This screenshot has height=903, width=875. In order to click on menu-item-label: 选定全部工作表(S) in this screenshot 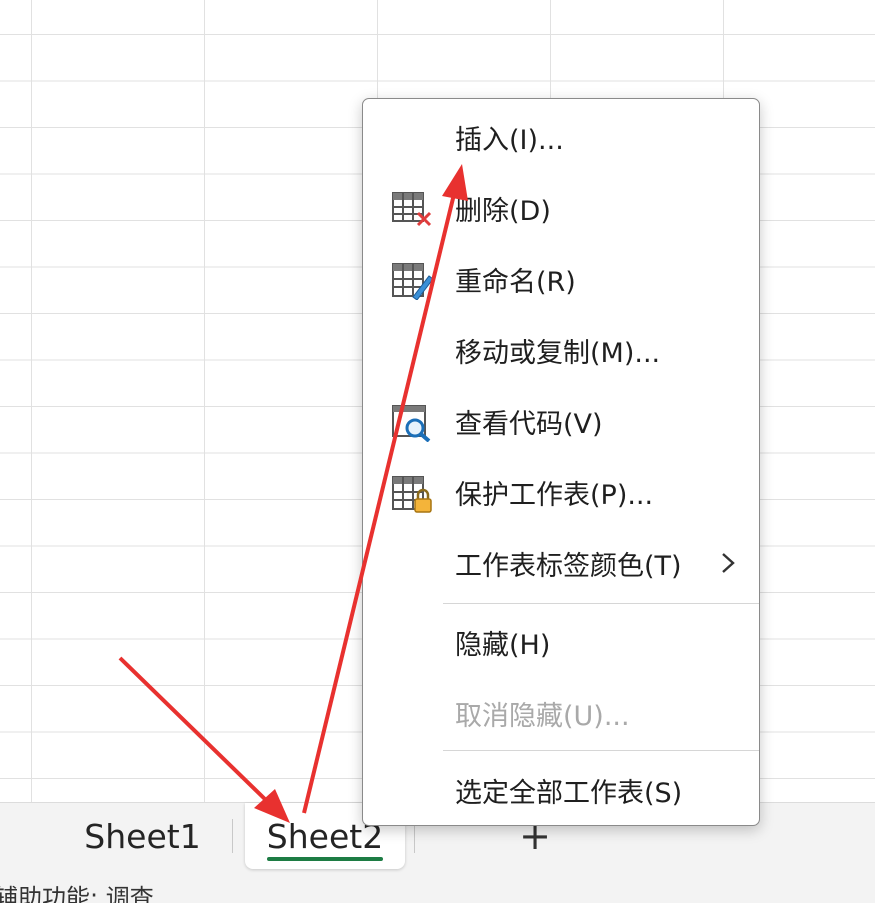, I will do `click(569, 793)`.